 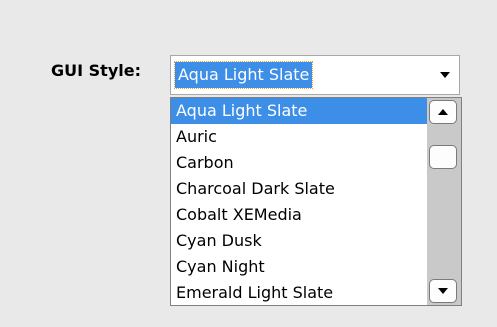 I want to click on scroll-up-button, so click(x=443, y=112).